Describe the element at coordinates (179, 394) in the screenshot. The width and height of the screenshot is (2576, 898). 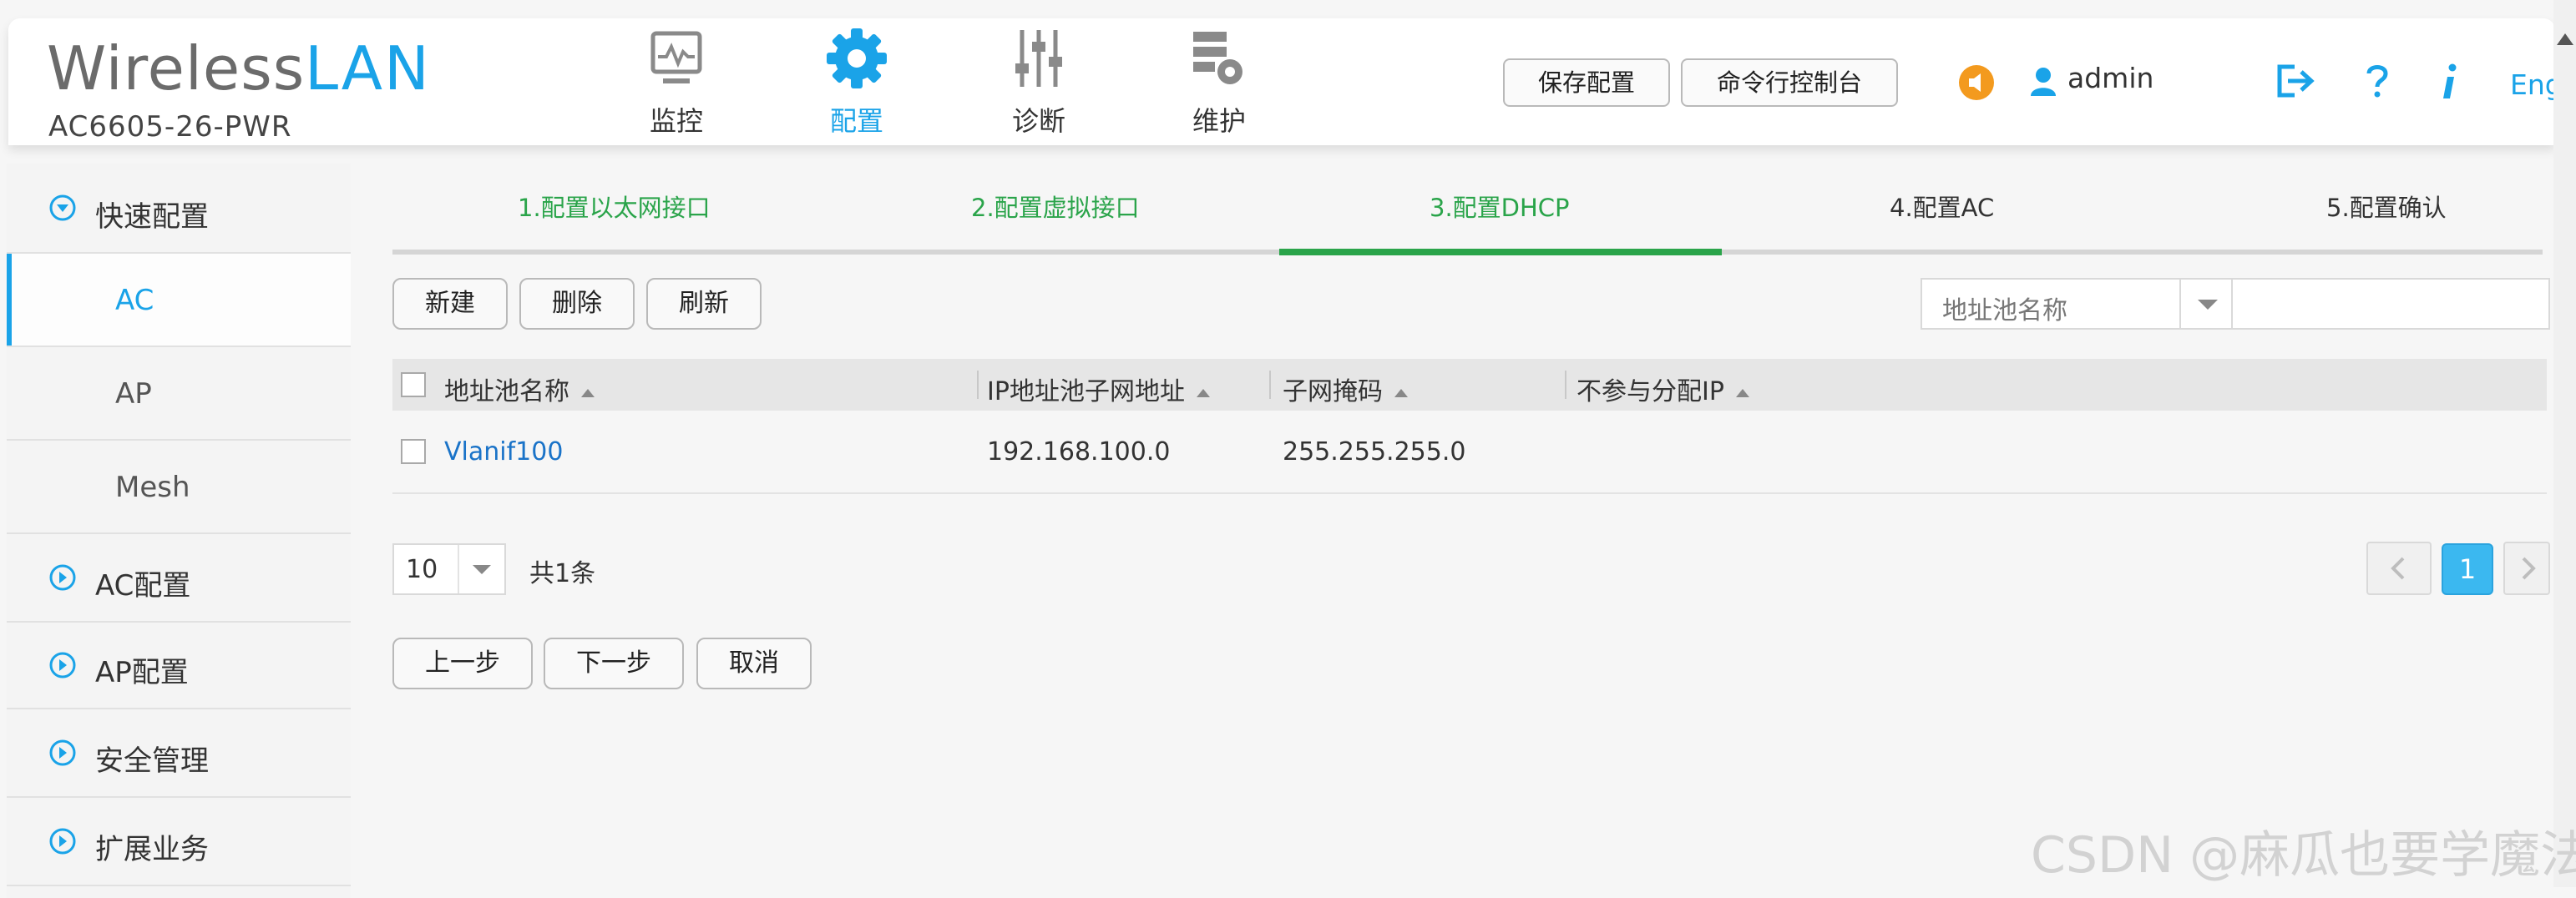
I see `sidebar-item-ap: AP` at that location.